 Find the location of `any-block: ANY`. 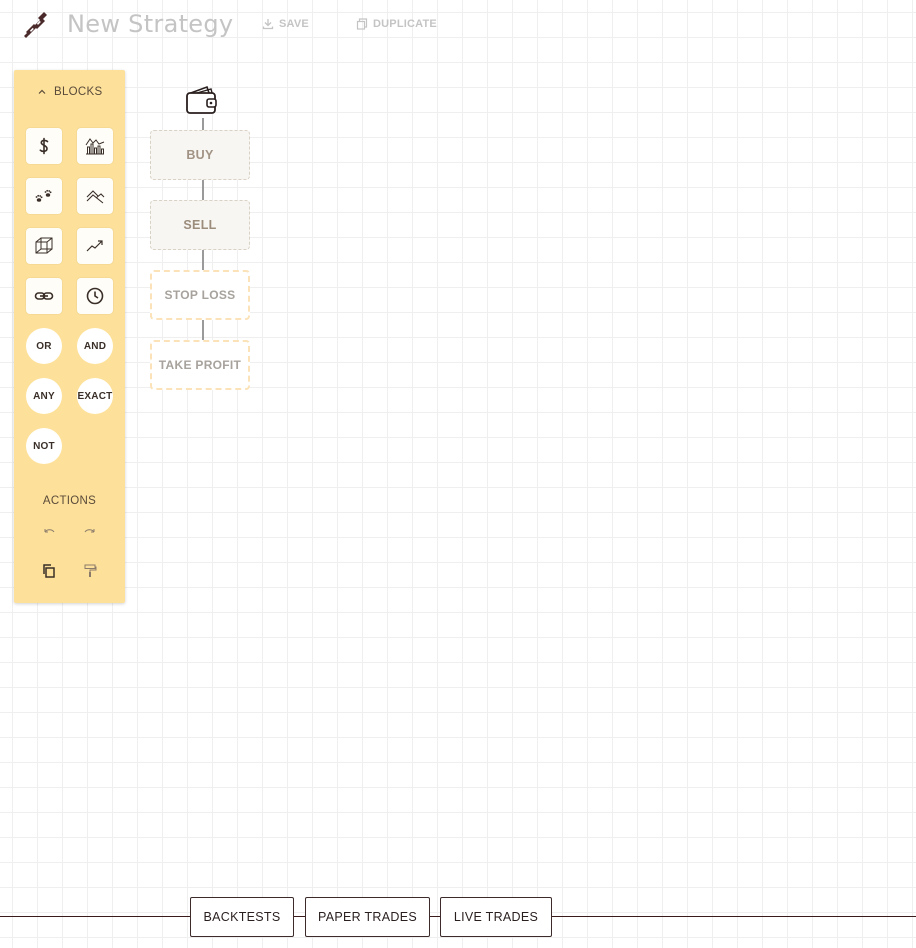

any-block: ANY is located at coordinates (44, 396).